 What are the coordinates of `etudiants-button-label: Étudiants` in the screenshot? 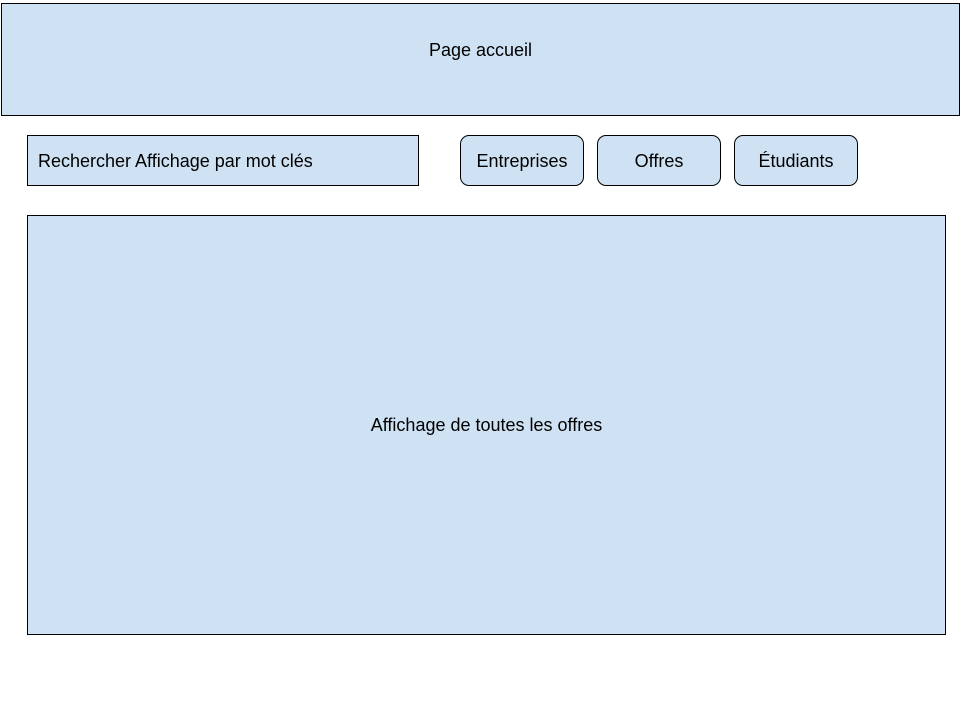 It's located at (796, 160).